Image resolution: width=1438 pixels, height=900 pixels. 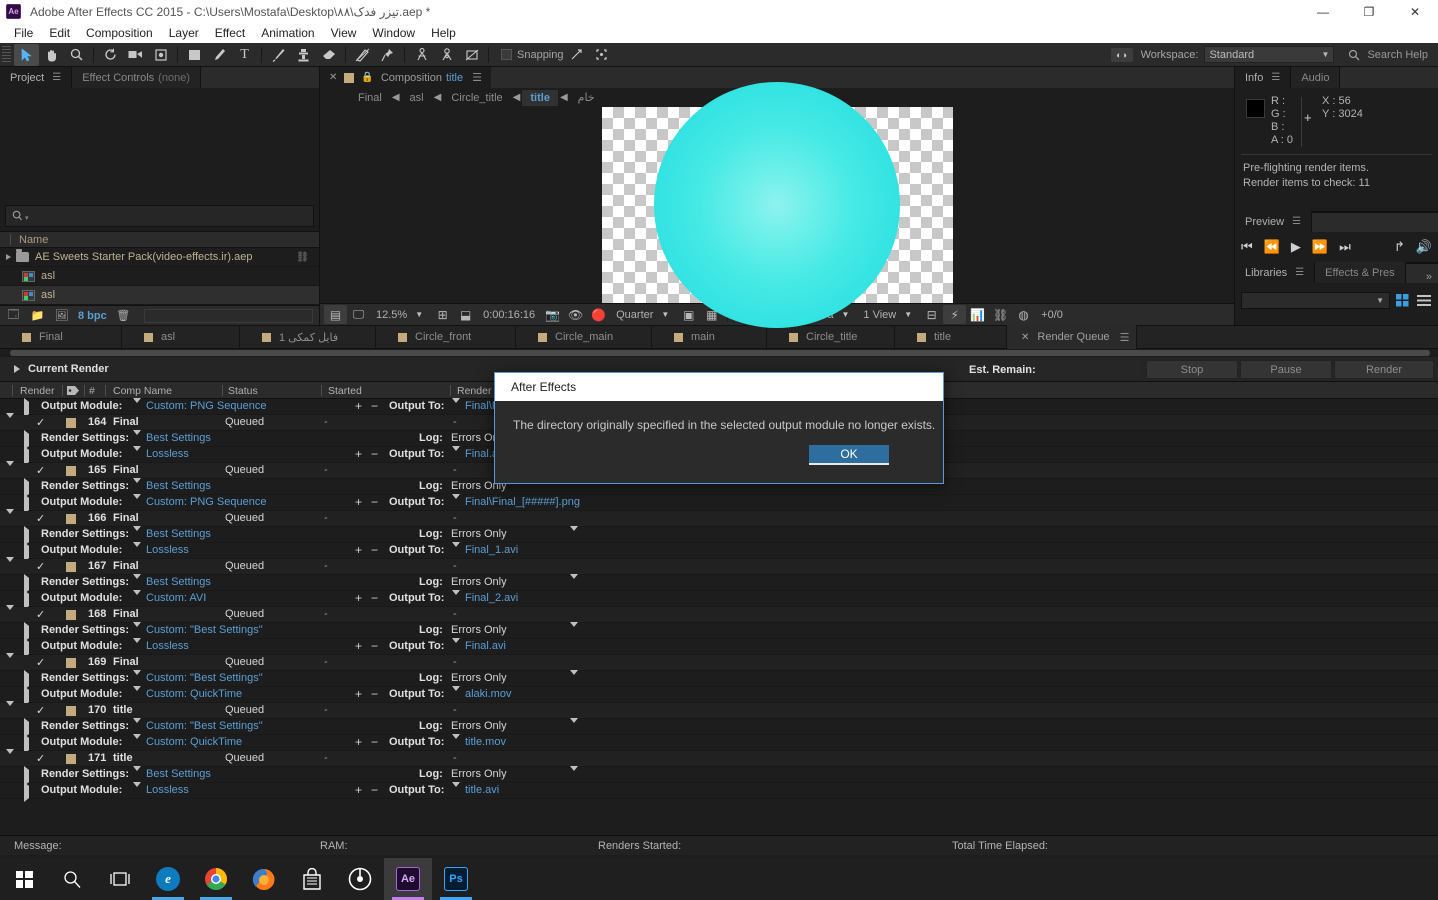 What do you see at coordinates (6, 54) in the screenshot?
I see `toolbar-grip` at bounding box center [6, 54].